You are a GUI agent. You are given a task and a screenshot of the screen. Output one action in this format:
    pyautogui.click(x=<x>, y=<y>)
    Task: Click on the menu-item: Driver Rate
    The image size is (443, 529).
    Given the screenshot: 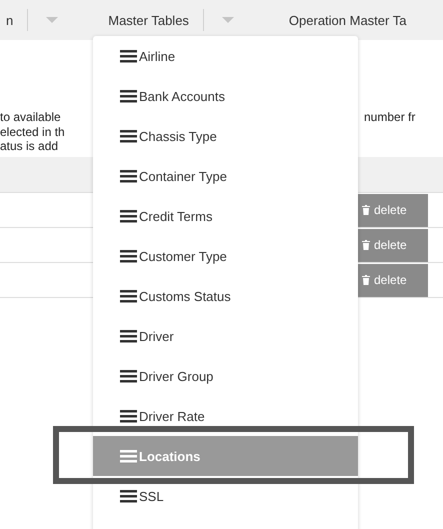 What is the action you would take?
    pyautogui.click(x=225, y=416)
    